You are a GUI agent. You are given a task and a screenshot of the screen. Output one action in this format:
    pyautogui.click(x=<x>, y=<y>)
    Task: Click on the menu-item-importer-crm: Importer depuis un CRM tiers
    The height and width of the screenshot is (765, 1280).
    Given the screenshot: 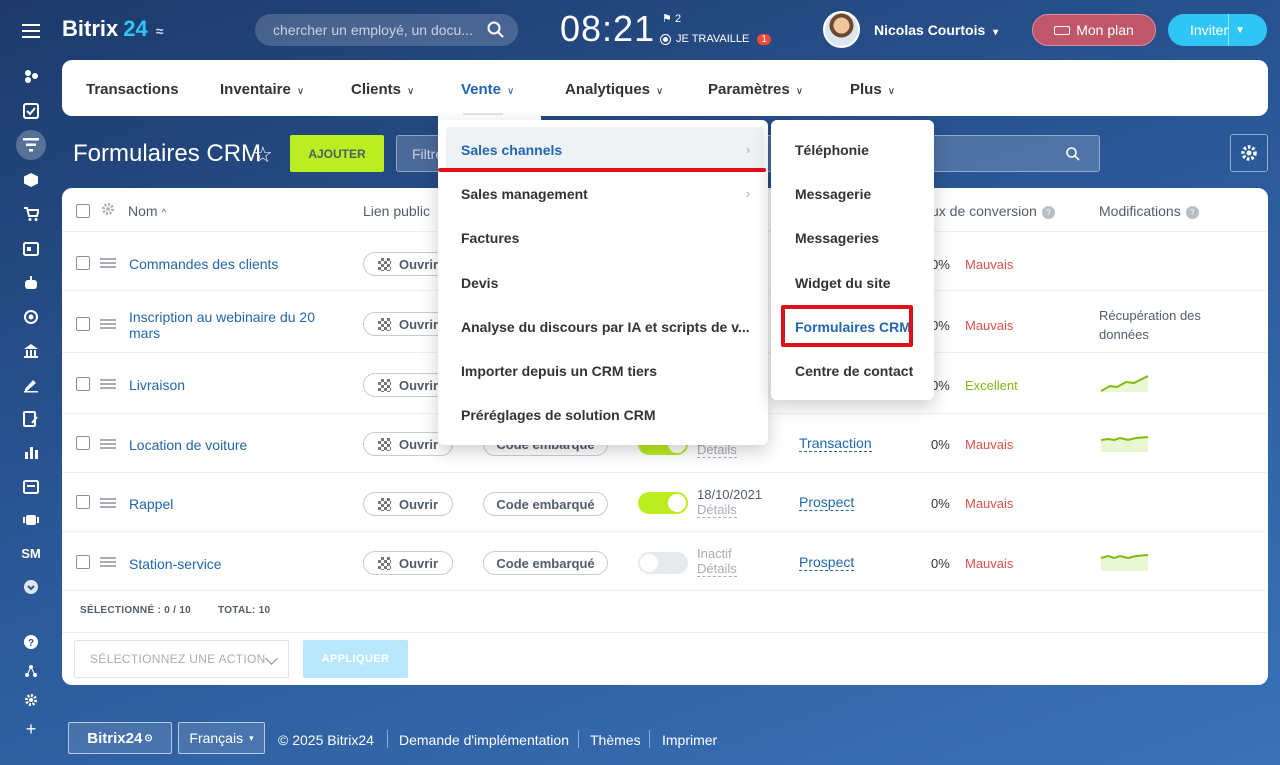 What is the action you would take?
    pyautogui.click(x=559, y=371)
    